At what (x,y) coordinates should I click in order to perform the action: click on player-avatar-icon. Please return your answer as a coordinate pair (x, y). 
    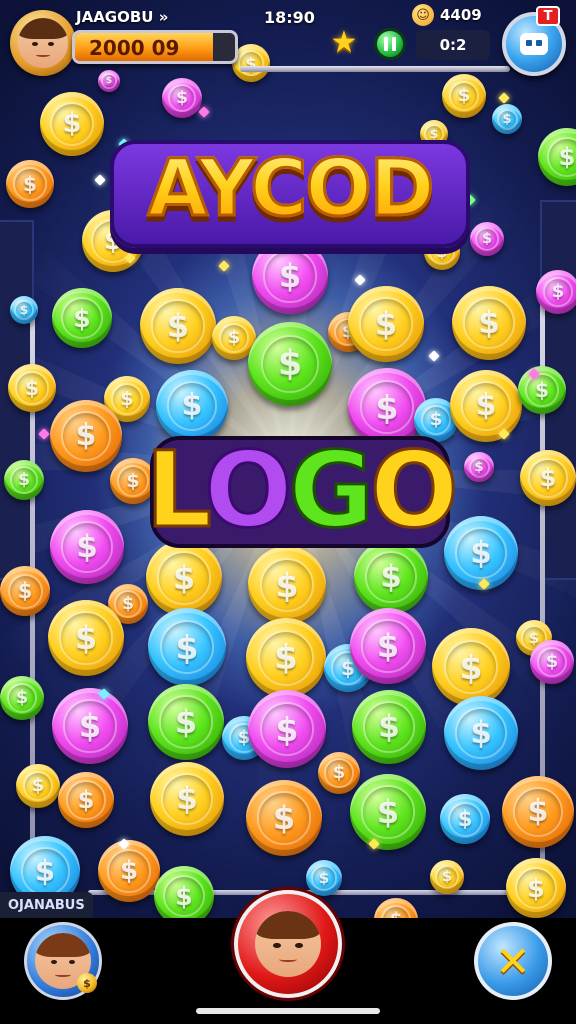
    Looking at the image, I should click on (43, 43).